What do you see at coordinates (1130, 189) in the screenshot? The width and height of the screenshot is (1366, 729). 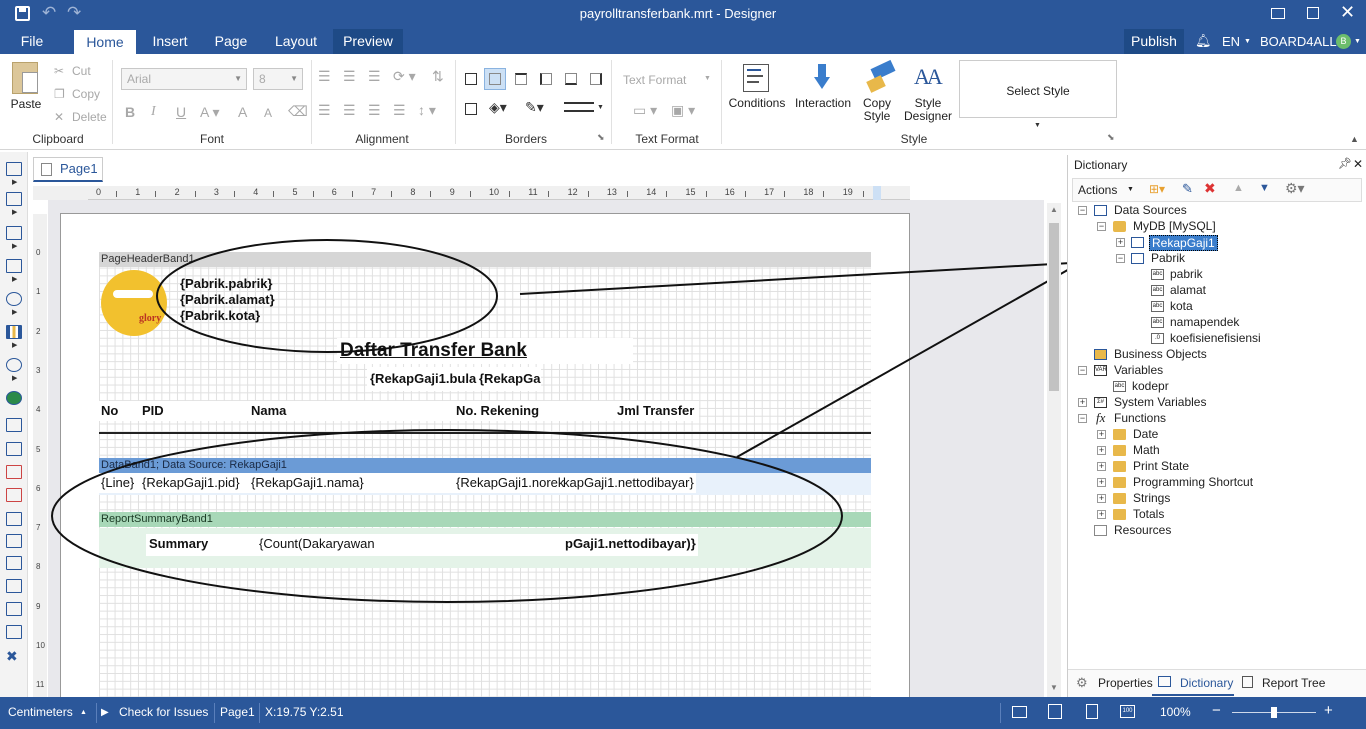 I see `chevron-down-icon: ▼` at bounding box center [1130, 189].